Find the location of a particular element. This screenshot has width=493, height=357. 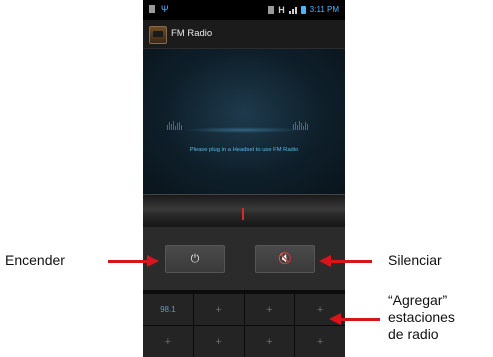

tuner-needle is located at coordinates (243, 214).